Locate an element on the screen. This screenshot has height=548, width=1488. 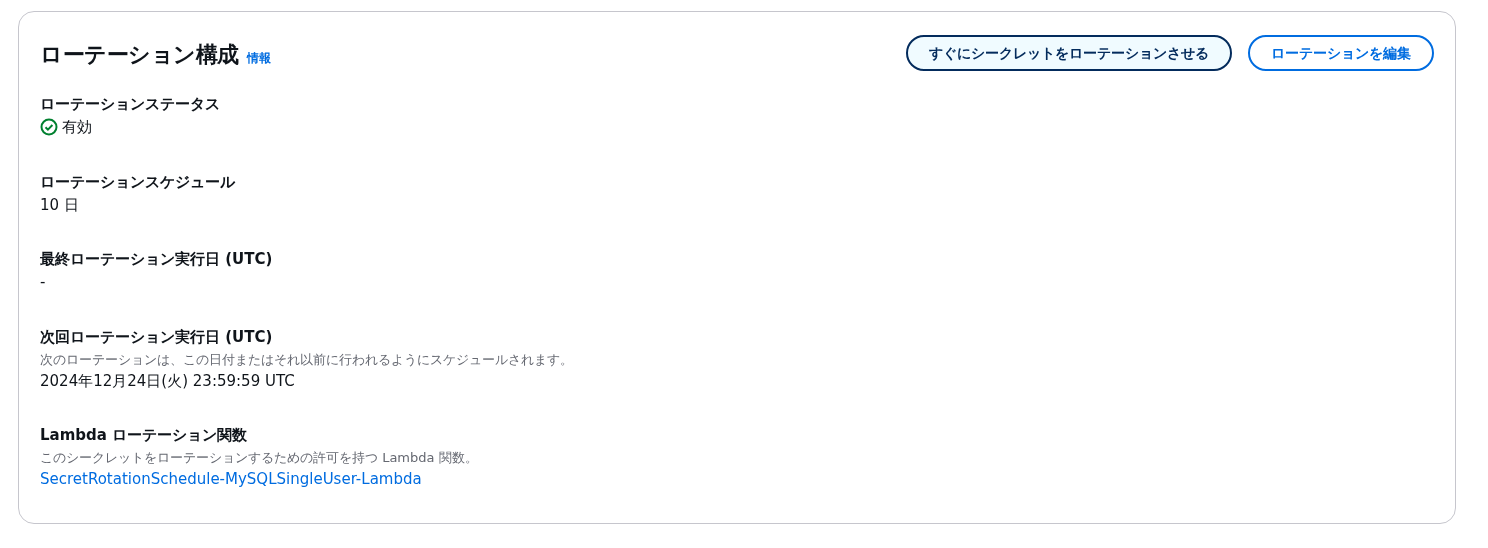
field-label: Lambda ローテーション関数 is located at coordinates (144, 435).